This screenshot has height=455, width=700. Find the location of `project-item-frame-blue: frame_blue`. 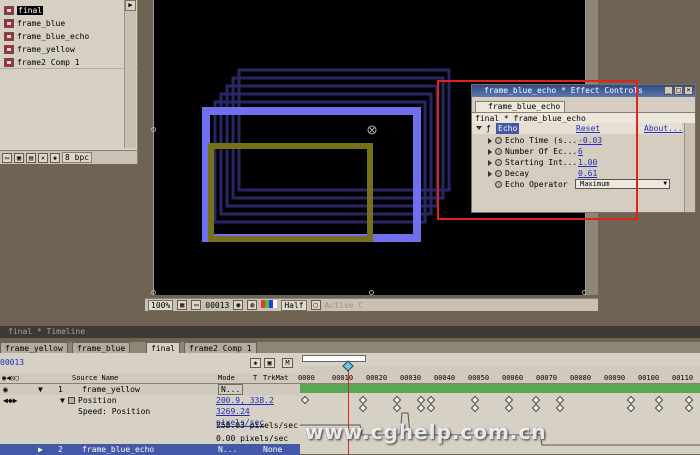

project-item-frame-blue: frame_blue is located at coordinates (63, 23).